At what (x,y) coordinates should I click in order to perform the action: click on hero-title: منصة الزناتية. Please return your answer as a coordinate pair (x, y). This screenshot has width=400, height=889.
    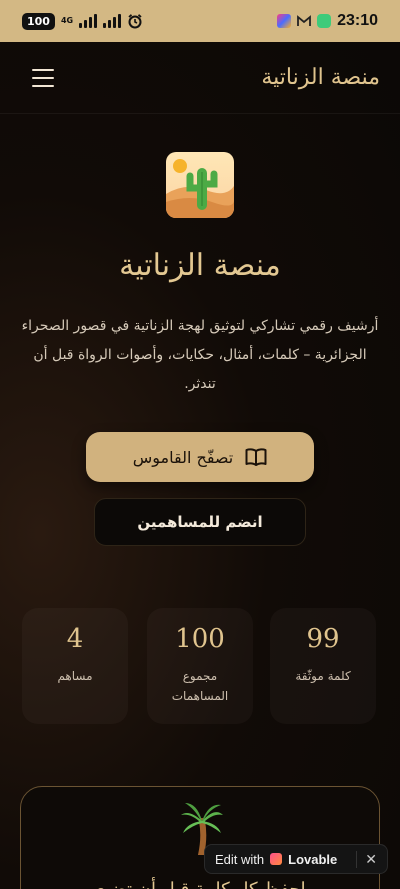
    Looking at the image, I should click on (200, 265).